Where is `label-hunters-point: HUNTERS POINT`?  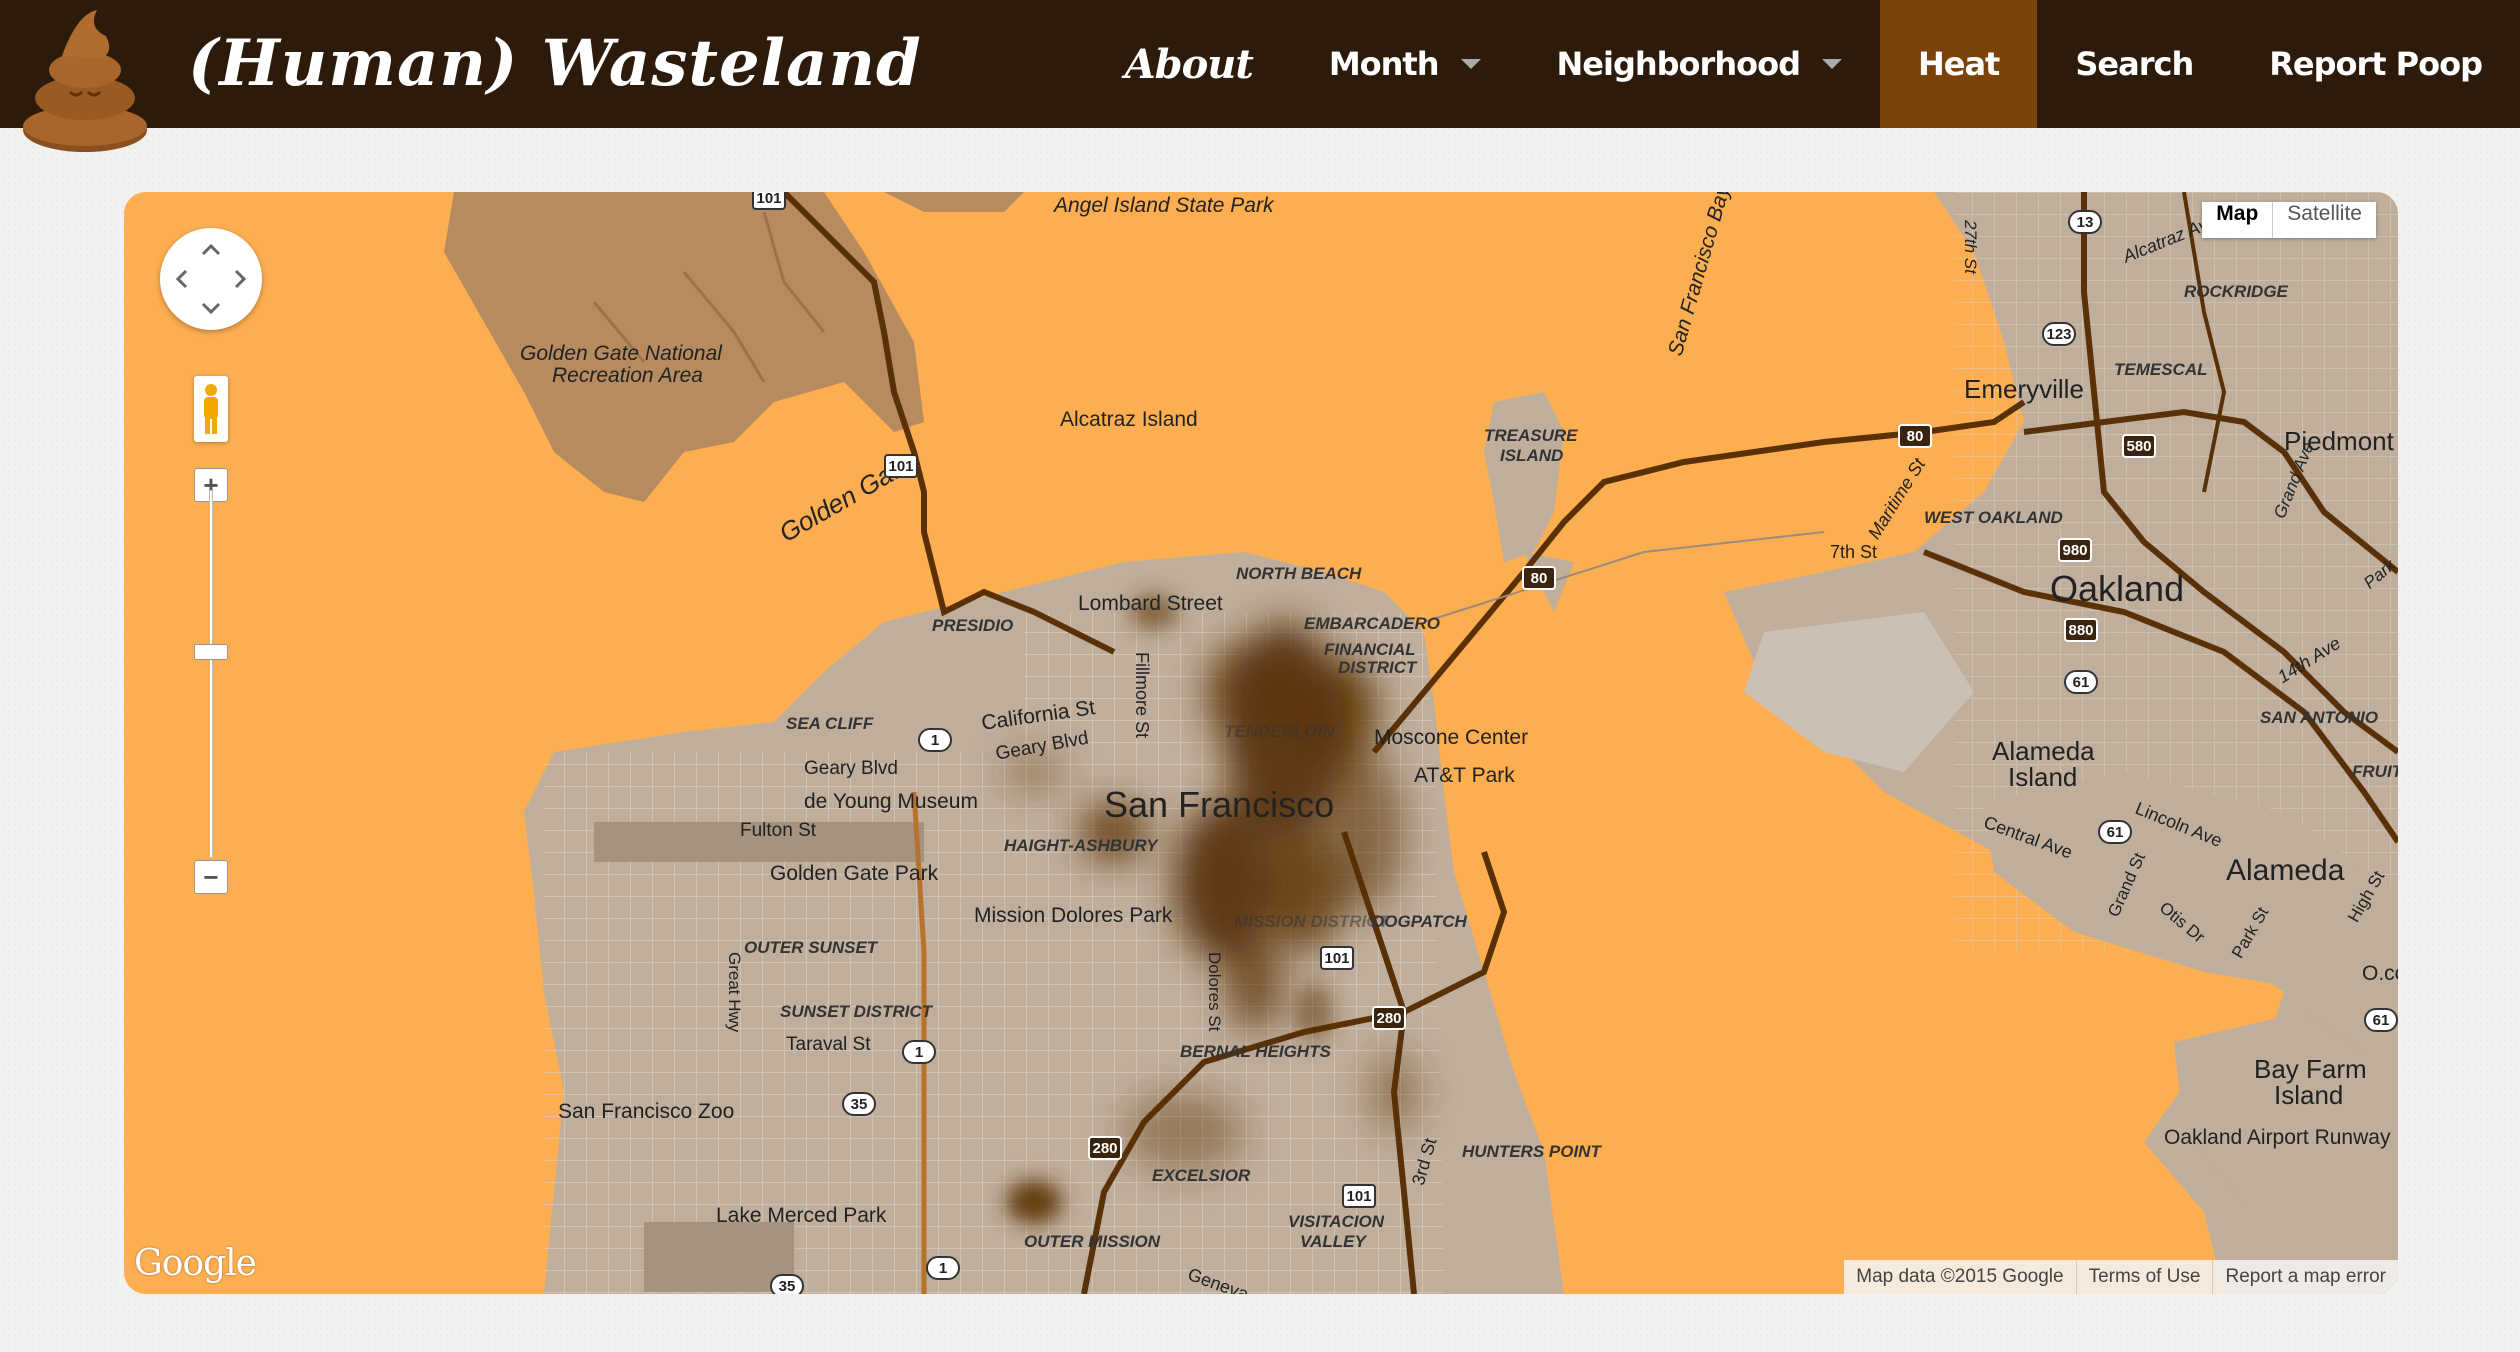
label-hunters-point: HUNTERS POINT is located at coordinates (1531, 1151).